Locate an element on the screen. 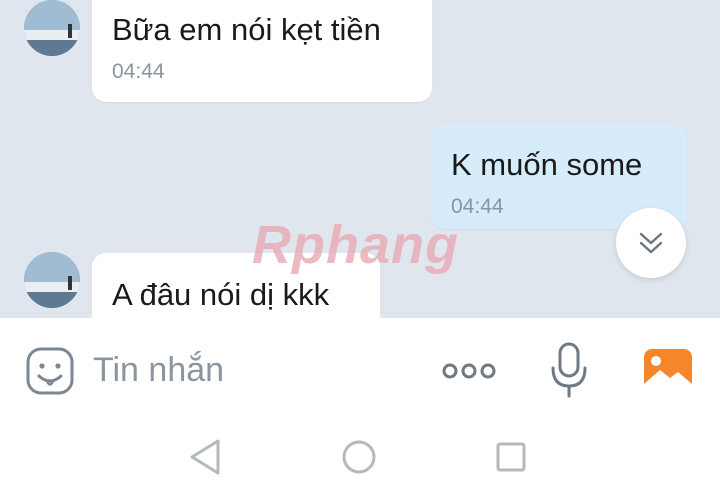 The width and height of the screenshot is (720, 497). image-button is located at coordinates (668, 371).